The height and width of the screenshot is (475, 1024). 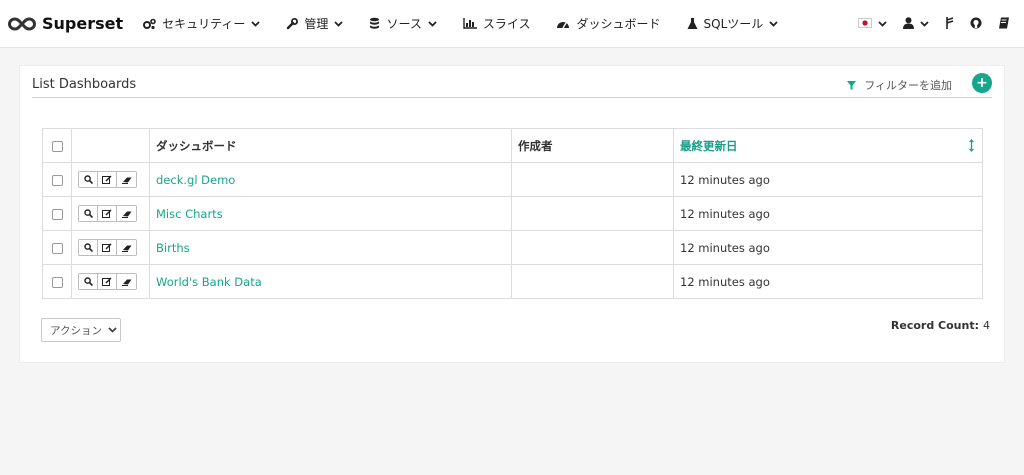 What do you see at coordinates (506, 24) in the screenshot?
I see `menu-slices-label: スライス` at bounding box center [506, 24].